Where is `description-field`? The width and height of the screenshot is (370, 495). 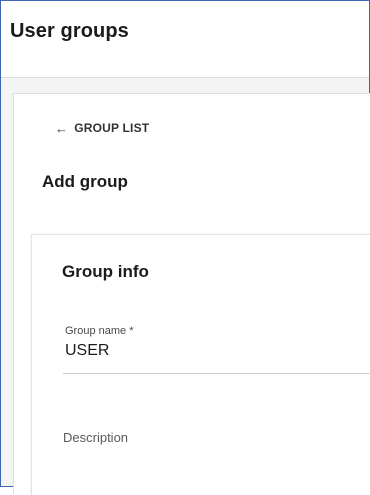 description-field is located at coordinates (216, 450).